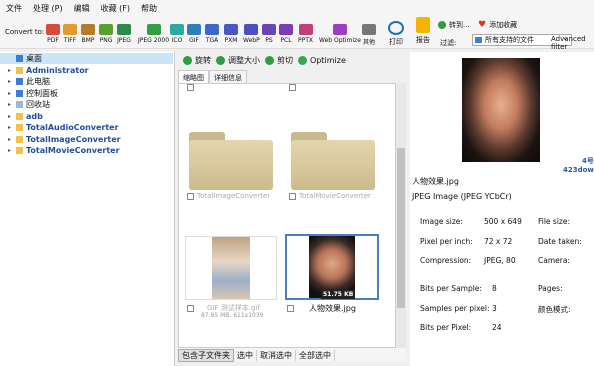 The image size is (594, 366). I want to click on tab-thumbnails: 缩略图, so click(193, 76).